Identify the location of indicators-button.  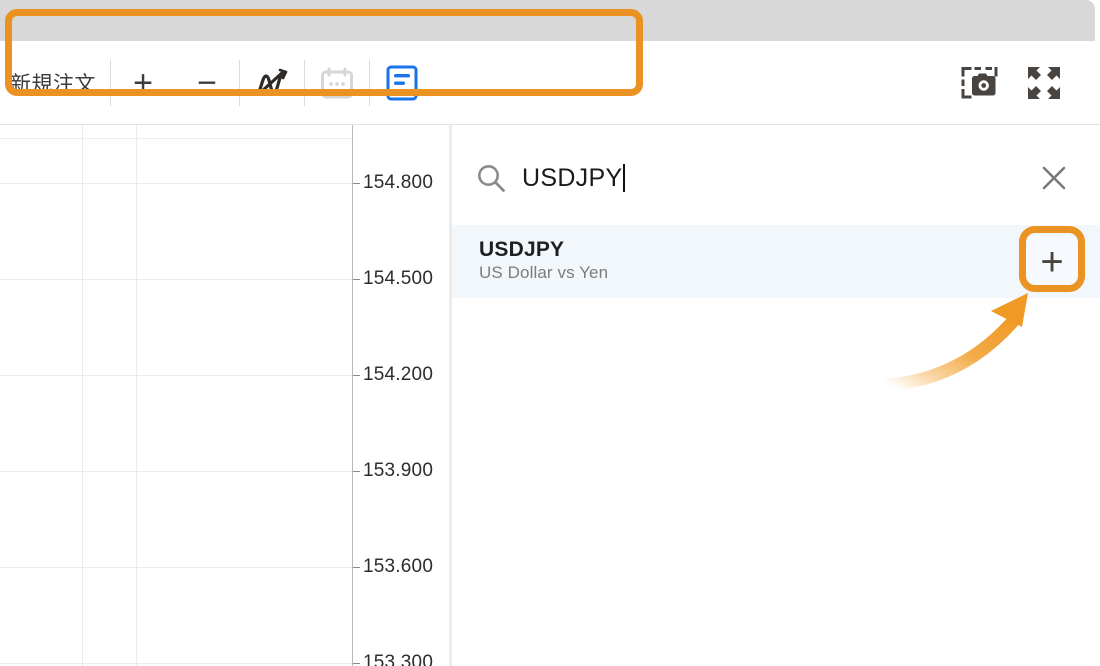
(272, 82).